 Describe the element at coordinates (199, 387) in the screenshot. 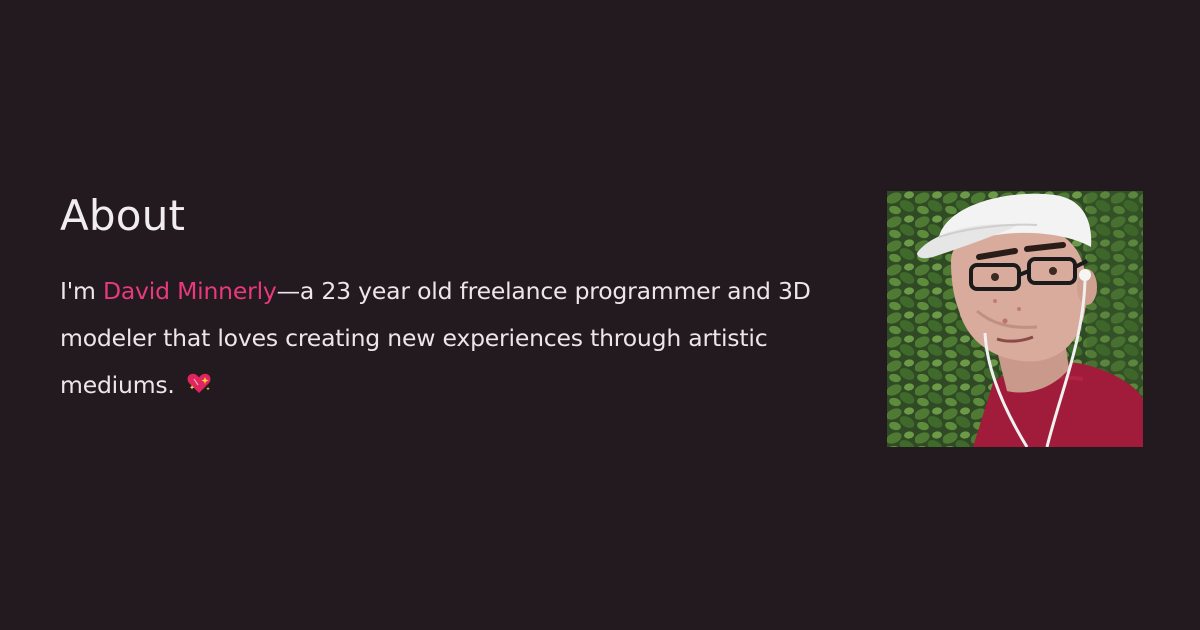

I see `sparkling-heart-icon` at that location.